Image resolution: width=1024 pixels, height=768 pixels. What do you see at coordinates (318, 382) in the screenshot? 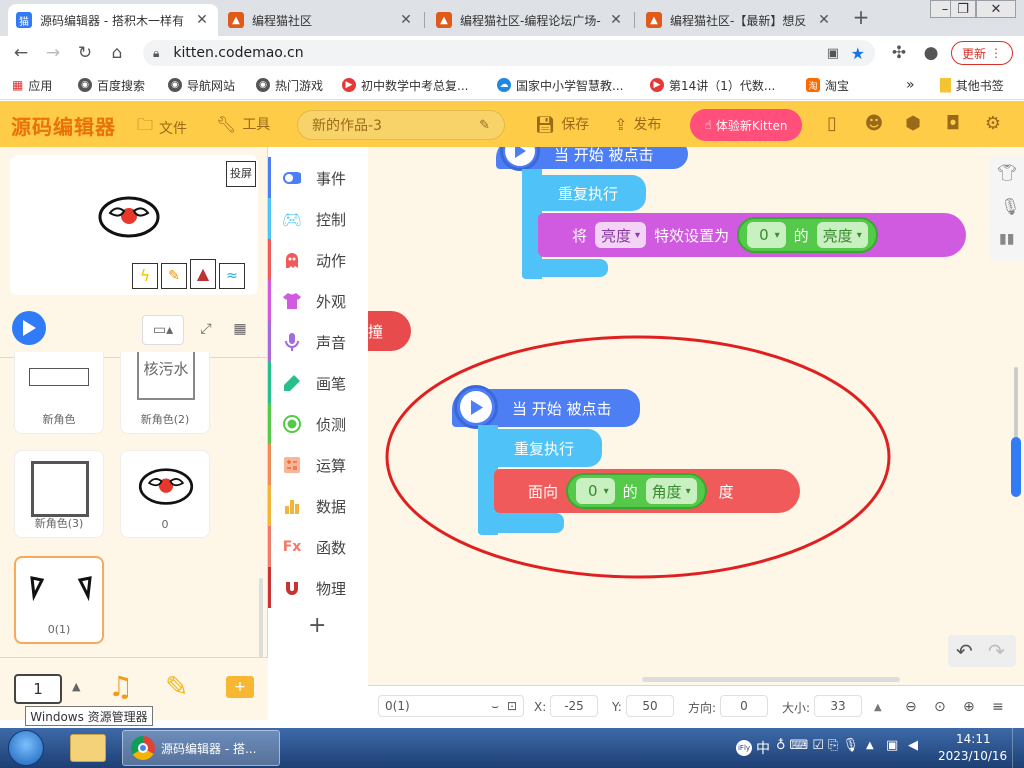
I see `category-pen: 画笔` at bounding box center [318, 382].